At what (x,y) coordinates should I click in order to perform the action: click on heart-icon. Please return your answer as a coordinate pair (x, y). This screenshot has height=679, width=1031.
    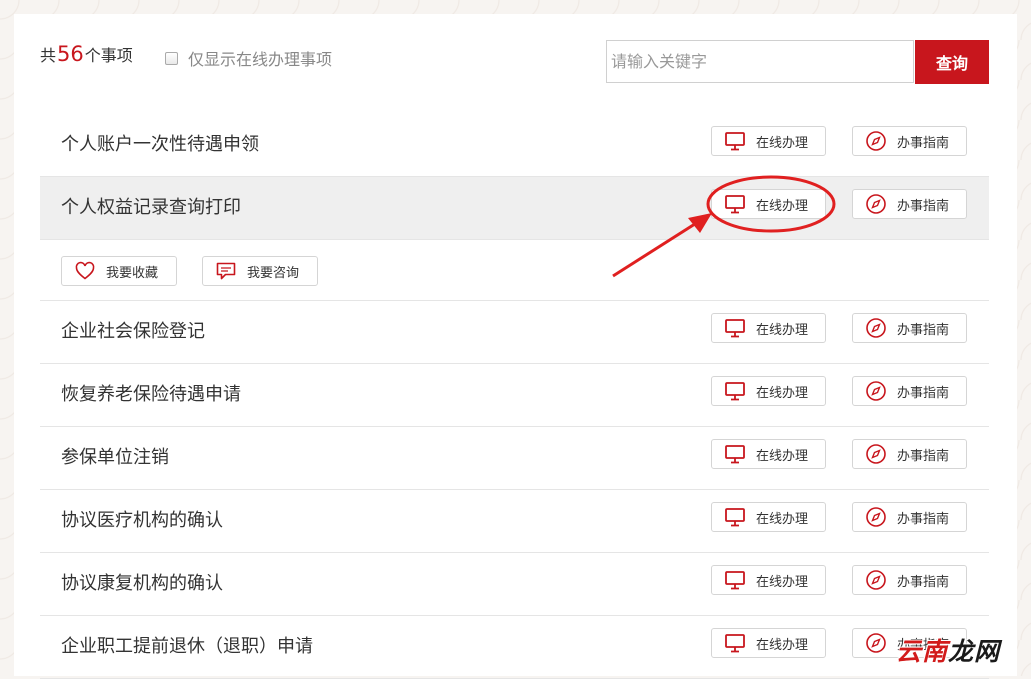
    Looking at the image, I should click on (85, 270).